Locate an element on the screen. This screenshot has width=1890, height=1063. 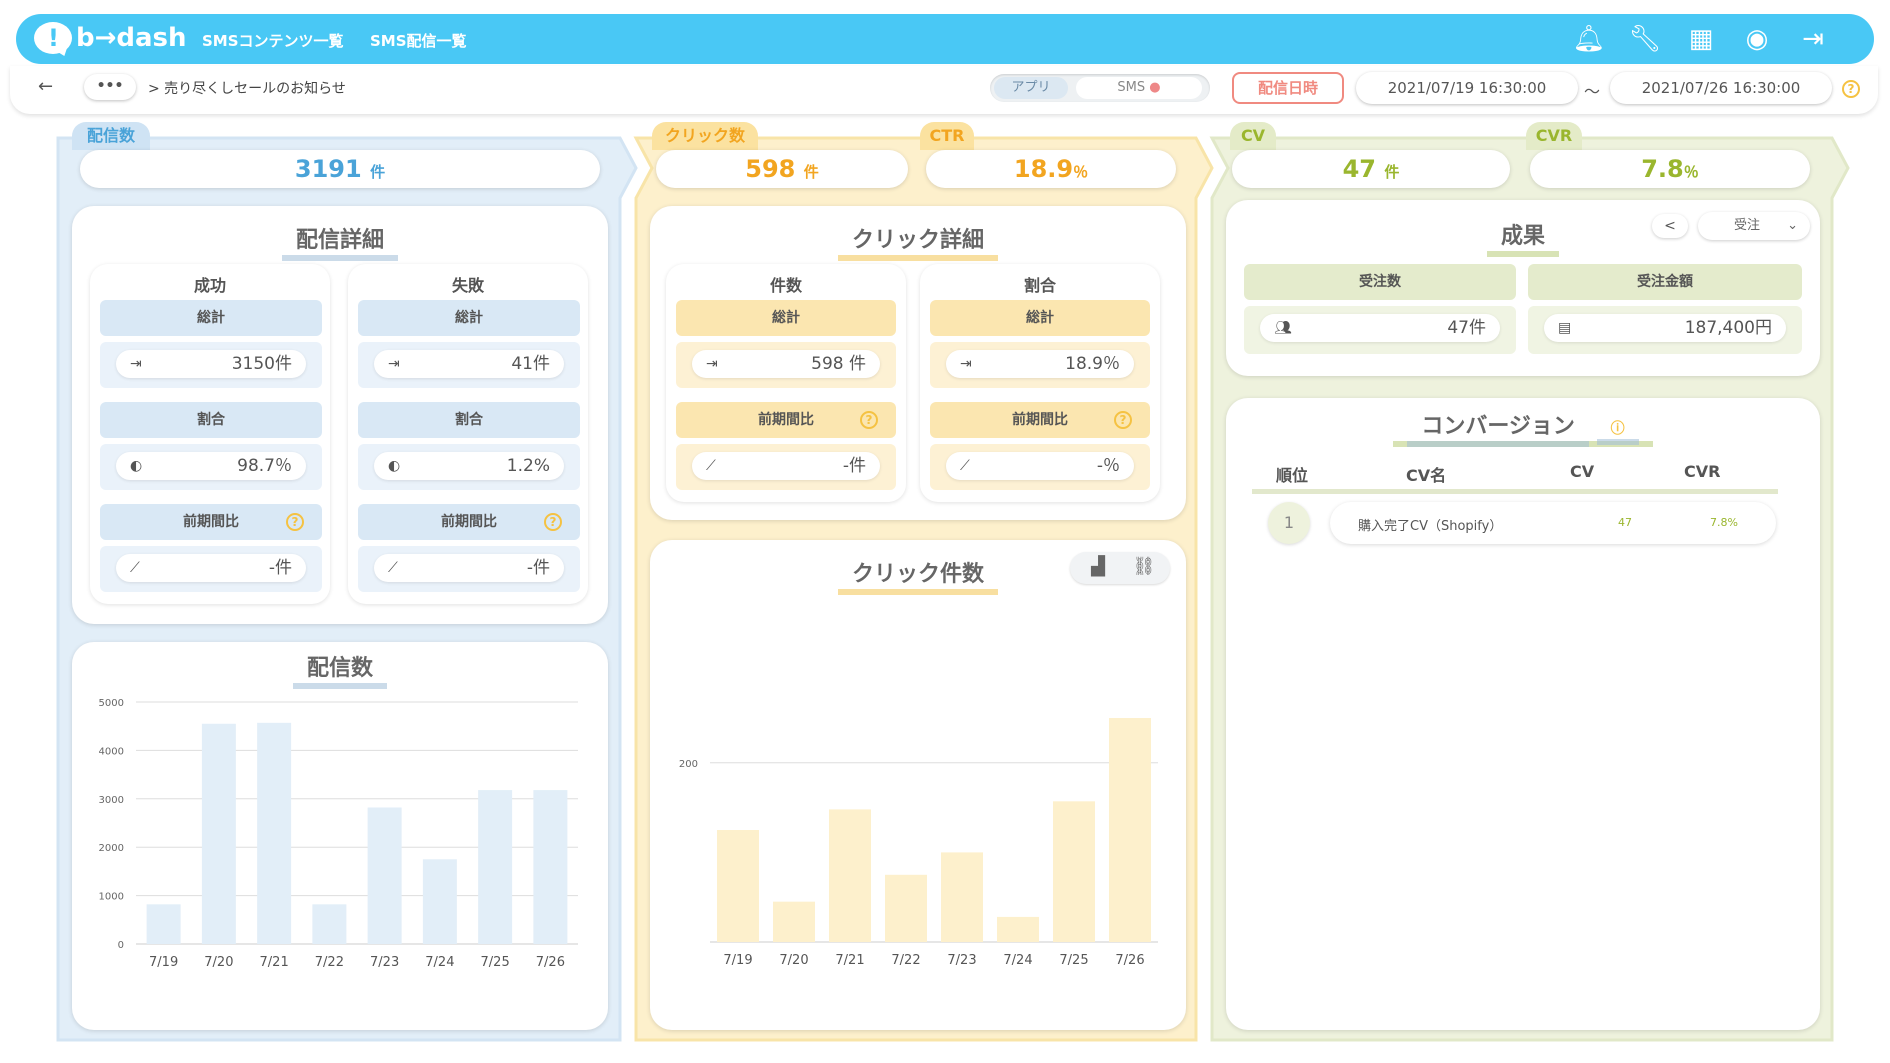
x-tick-label: 7/24 is located at coordinates (1017, 960).